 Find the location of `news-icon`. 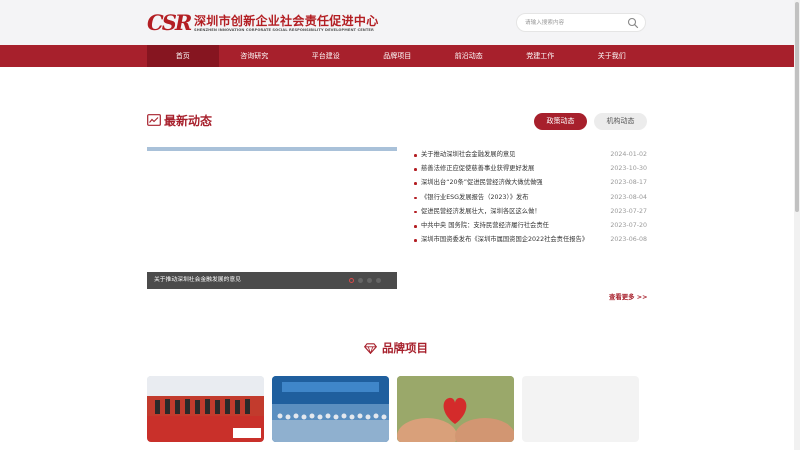

news-icon is located at coordinates (154, 120).